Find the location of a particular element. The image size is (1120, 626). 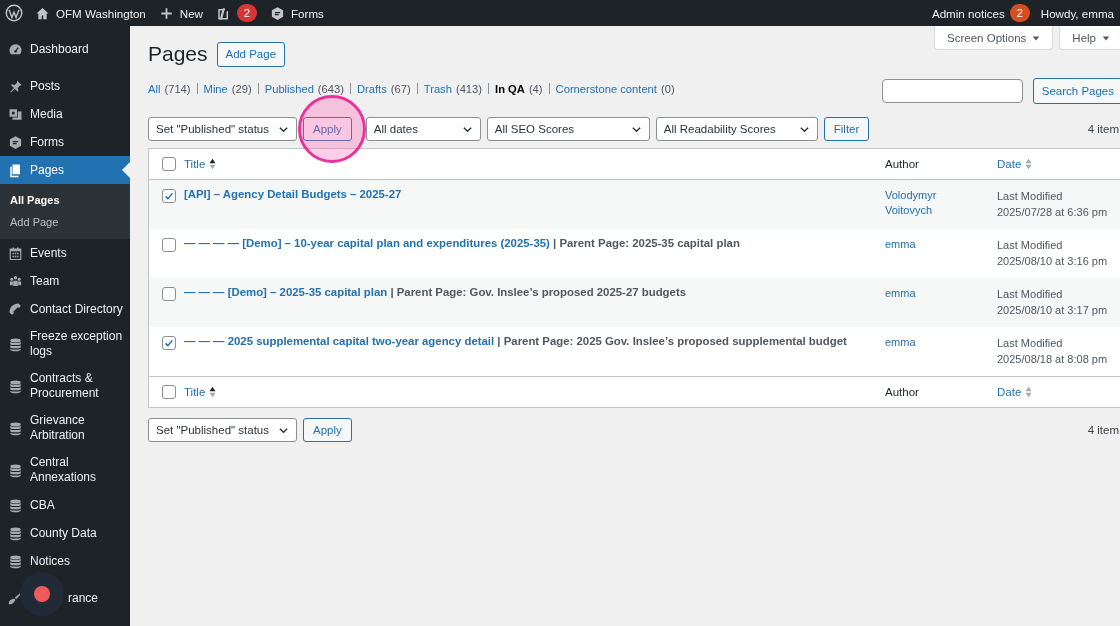

sidebar-menu-item: Team is located at coordinates (65, 281).